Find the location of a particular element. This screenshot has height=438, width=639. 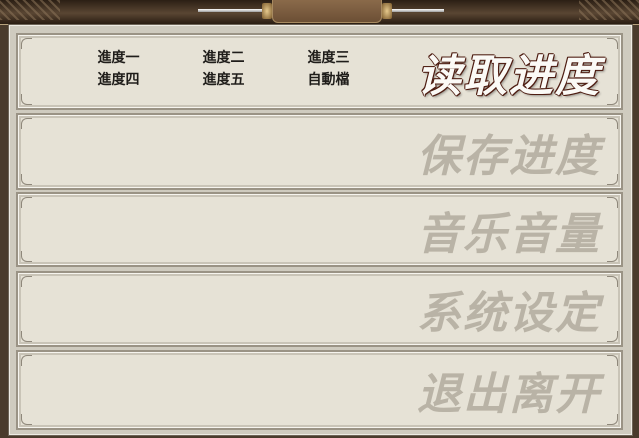

menu-title-load: 读取进度 is located at coordinates (509, 76).